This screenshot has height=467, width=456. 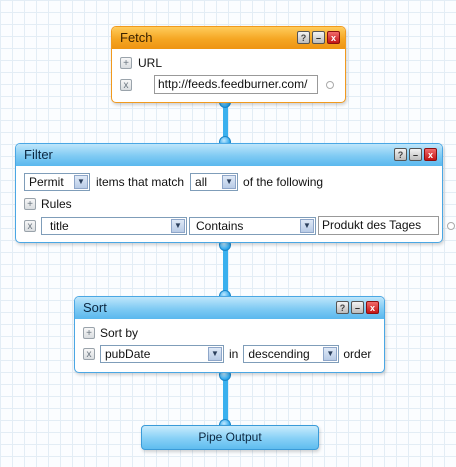 I want to click on sort-direction-select: descending ▼, so click(x=291, y=354).